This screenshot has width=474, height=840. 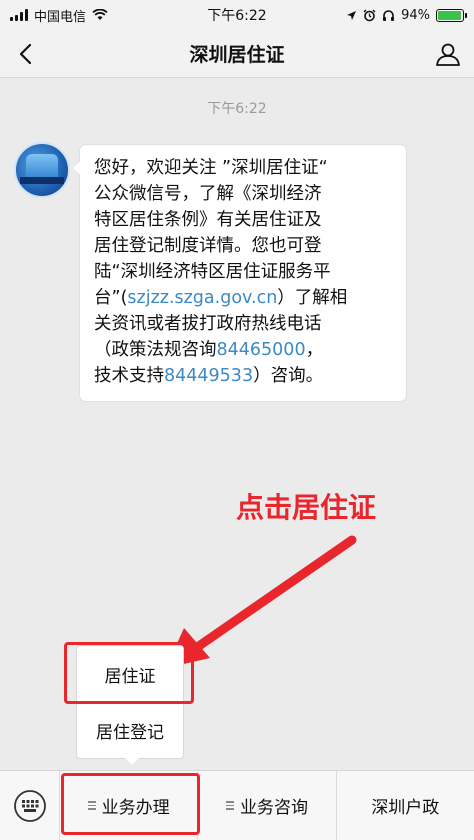 I want to click on message-line: 公众微信号，了解《深圳经济, so click(x=244, y=194).